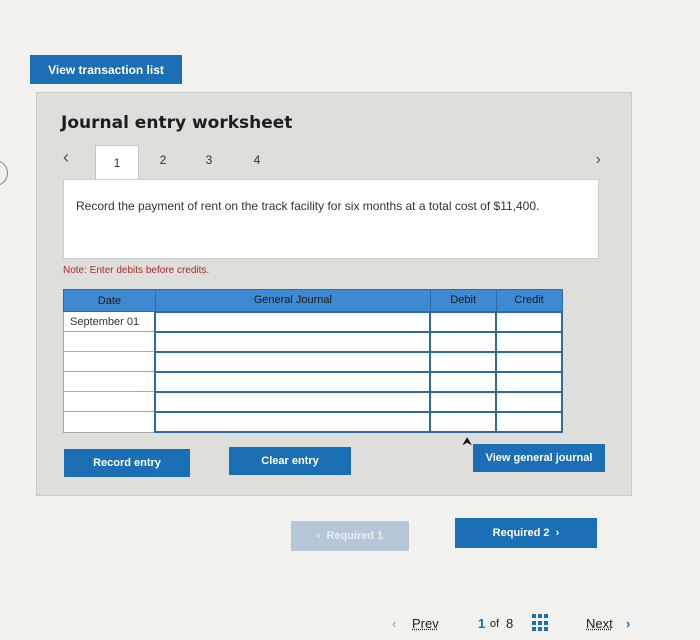  Describe the element at coordinates (209, 160) in the screenshot. I see `tab-3: 3` at that location.